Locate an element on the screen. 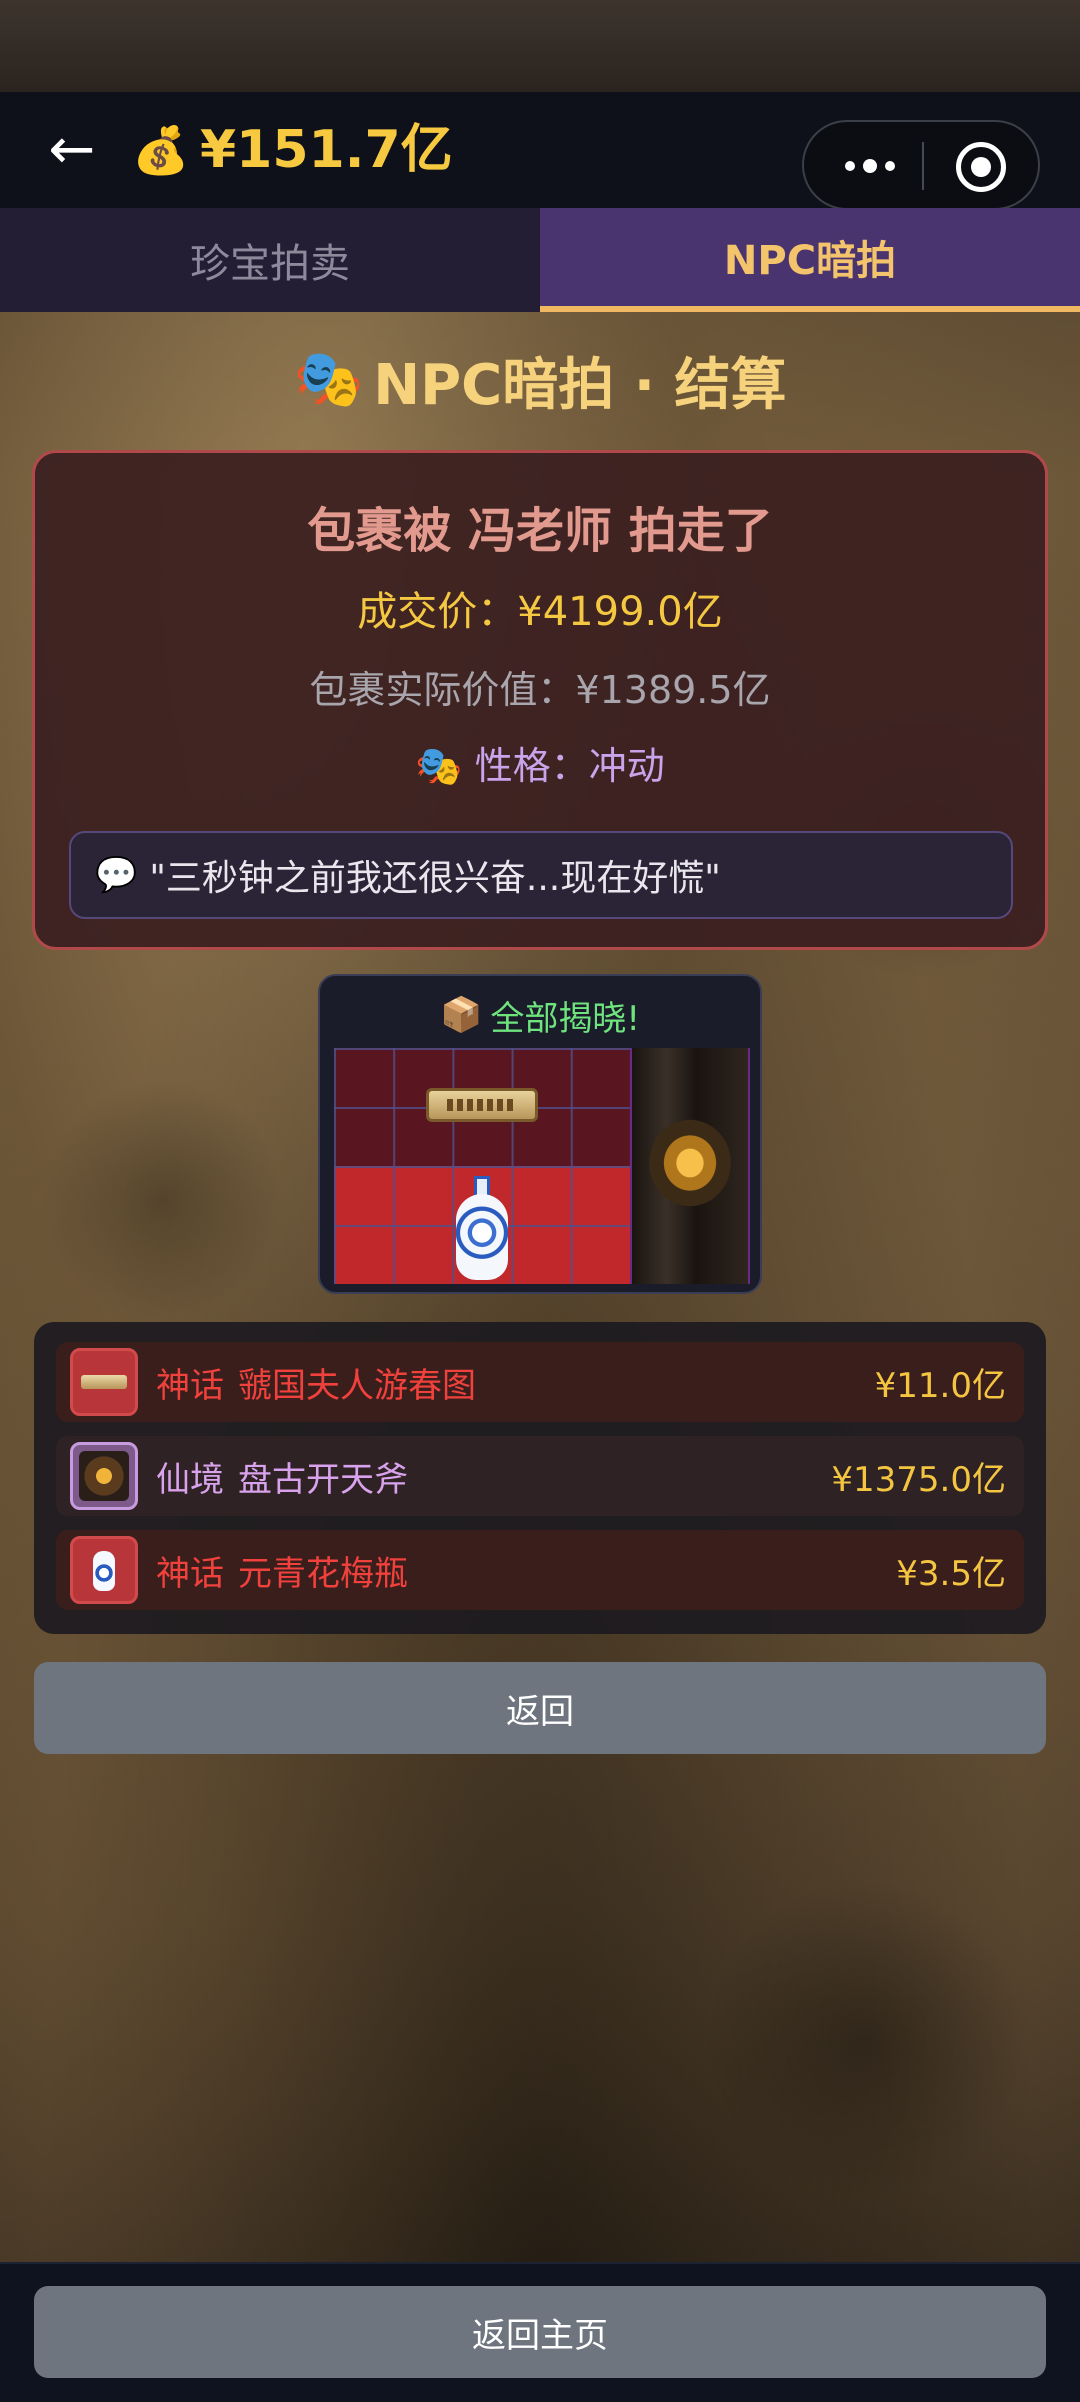  item-price: ¥3.5亿 is located at coordinates (951, 1573).